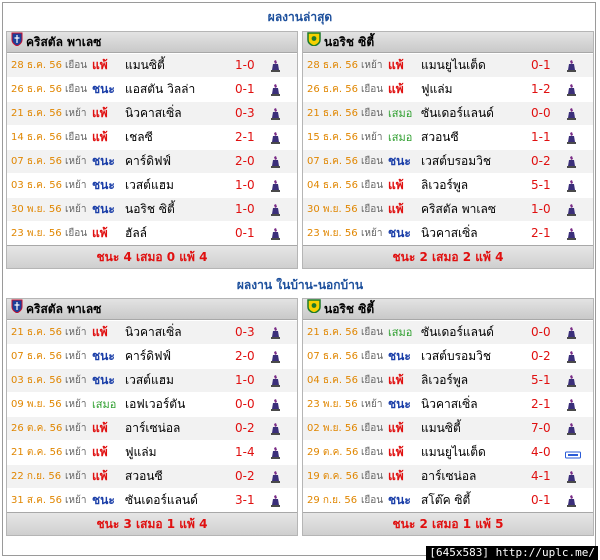 This screenshot has width=600, height=560. Describe the element at coordinates (448, 185) in the screenshot. I see `match-row: 04 ธ.ค. 56 เยือน แพ้ ลิเวอร์พูล 5-1` at that location.